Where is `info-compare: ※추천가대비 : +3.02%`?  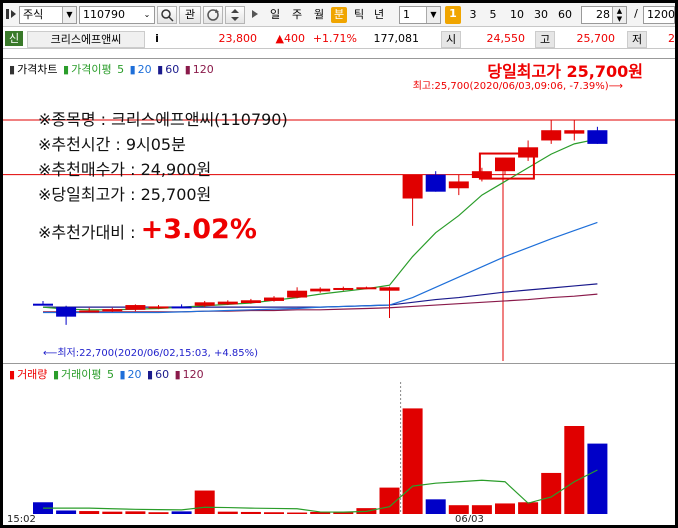
info-compare: ※추천가대비 : +3.02% is located at coordinates (163, 229).